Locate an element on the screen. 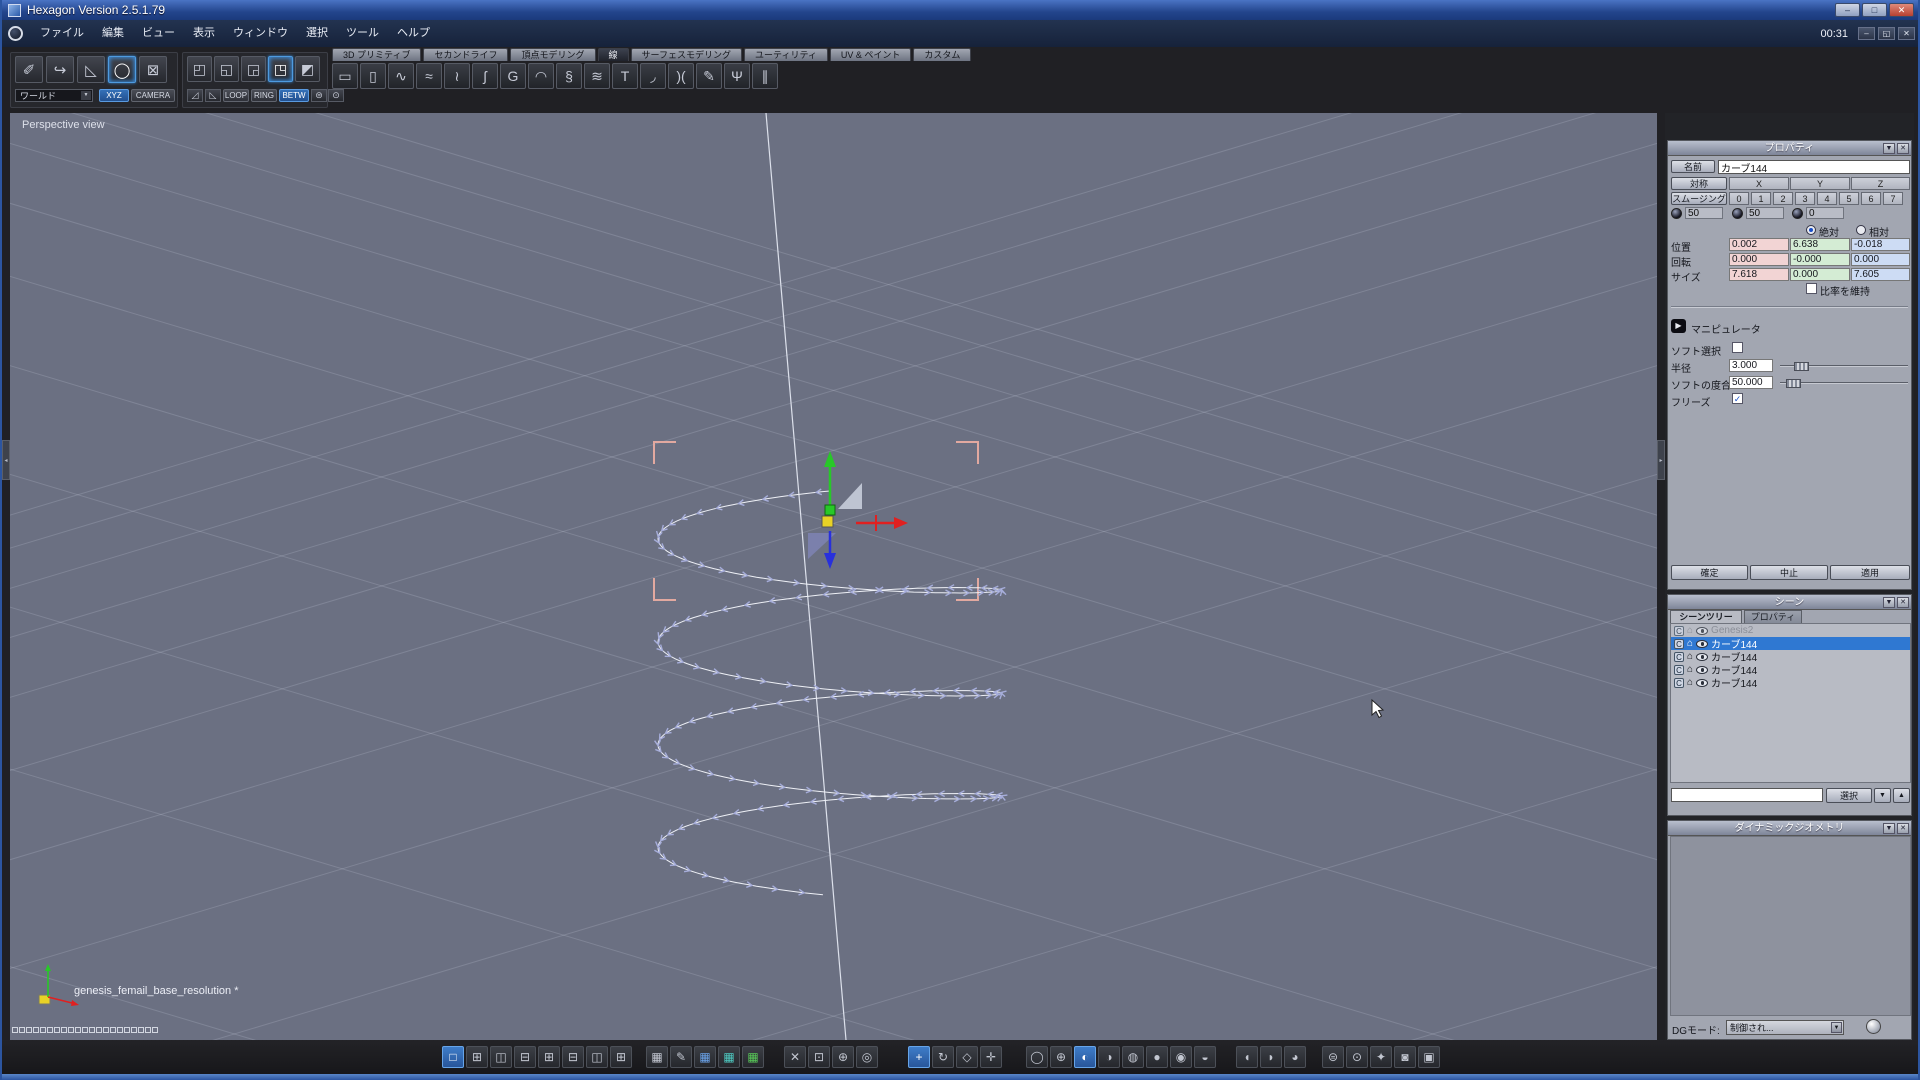  collapse-left-panel-handle: ◂ is located at coordinates (6, 460).